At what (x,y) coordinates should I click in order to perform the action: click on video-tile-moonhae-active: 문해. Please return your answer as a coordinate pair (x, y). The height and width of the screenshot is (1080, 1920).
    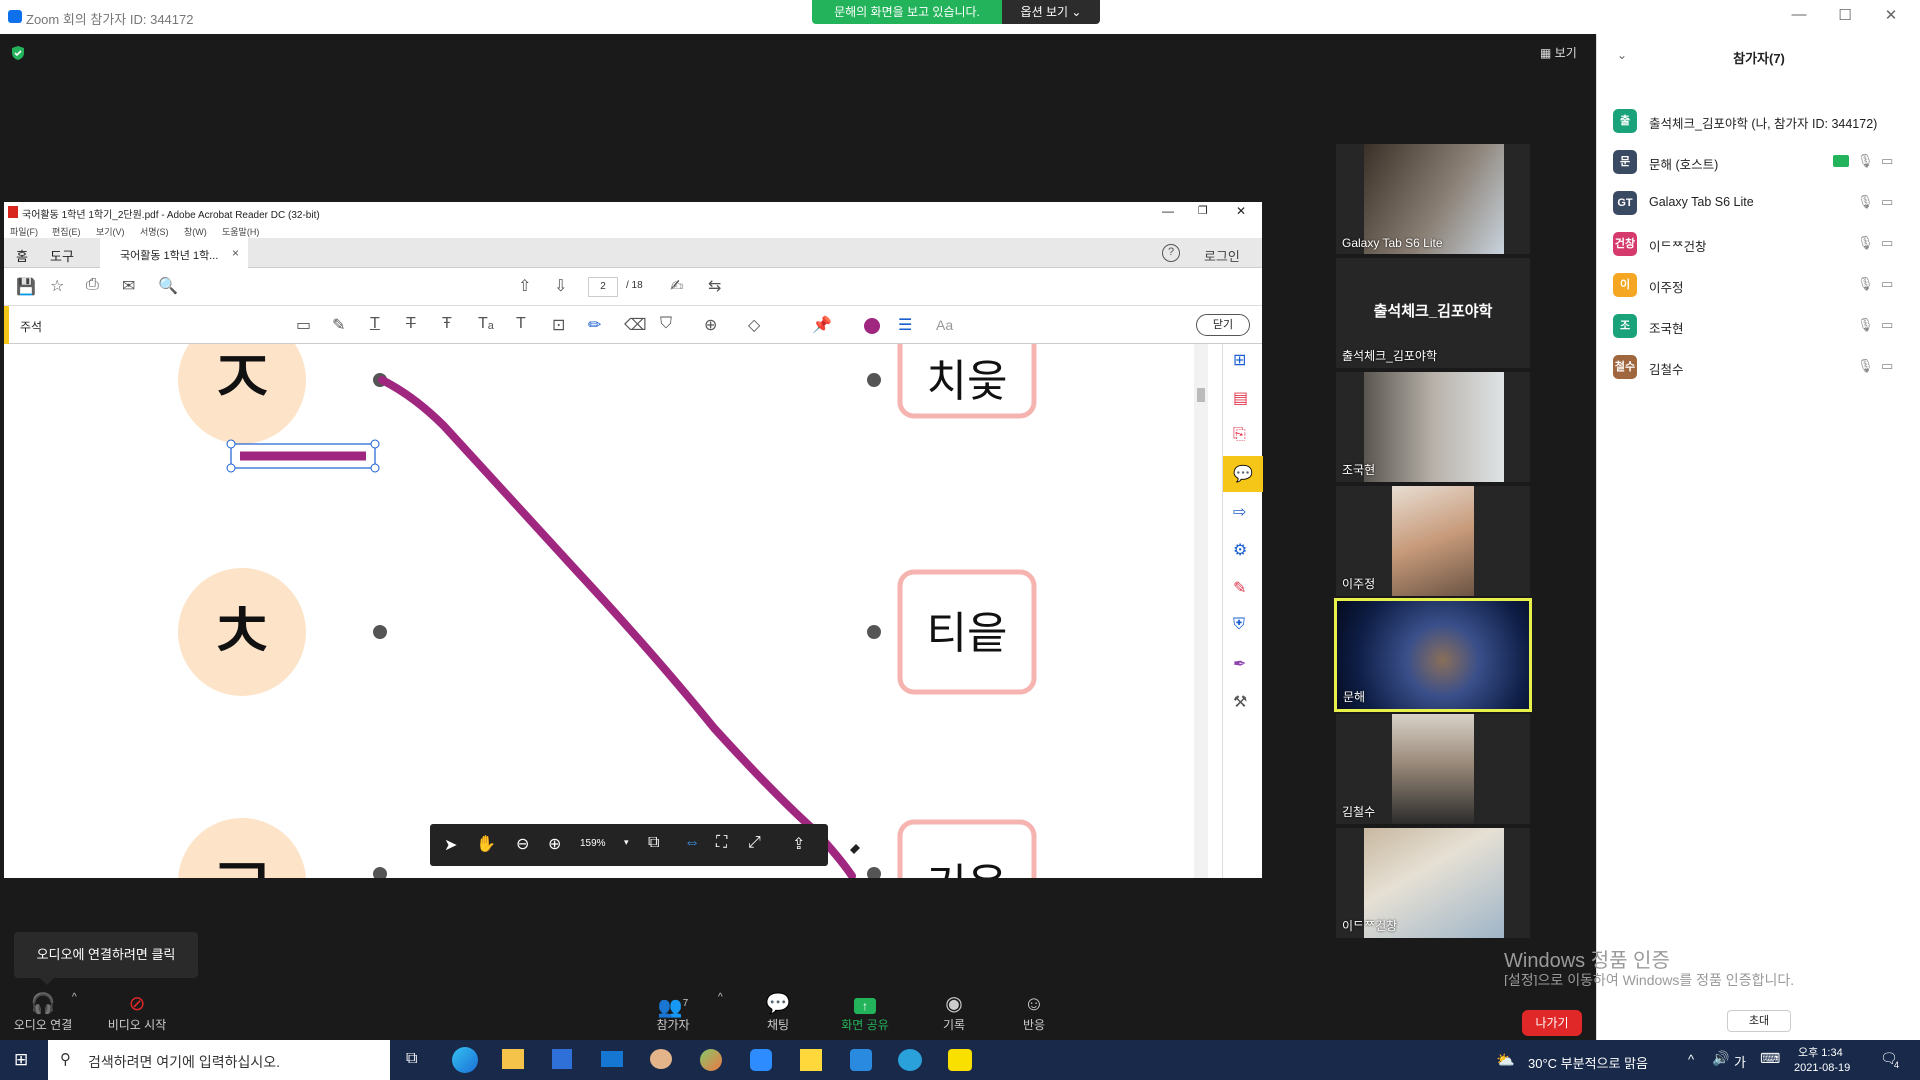
    Looking at the image, I should click on (1433, 655).